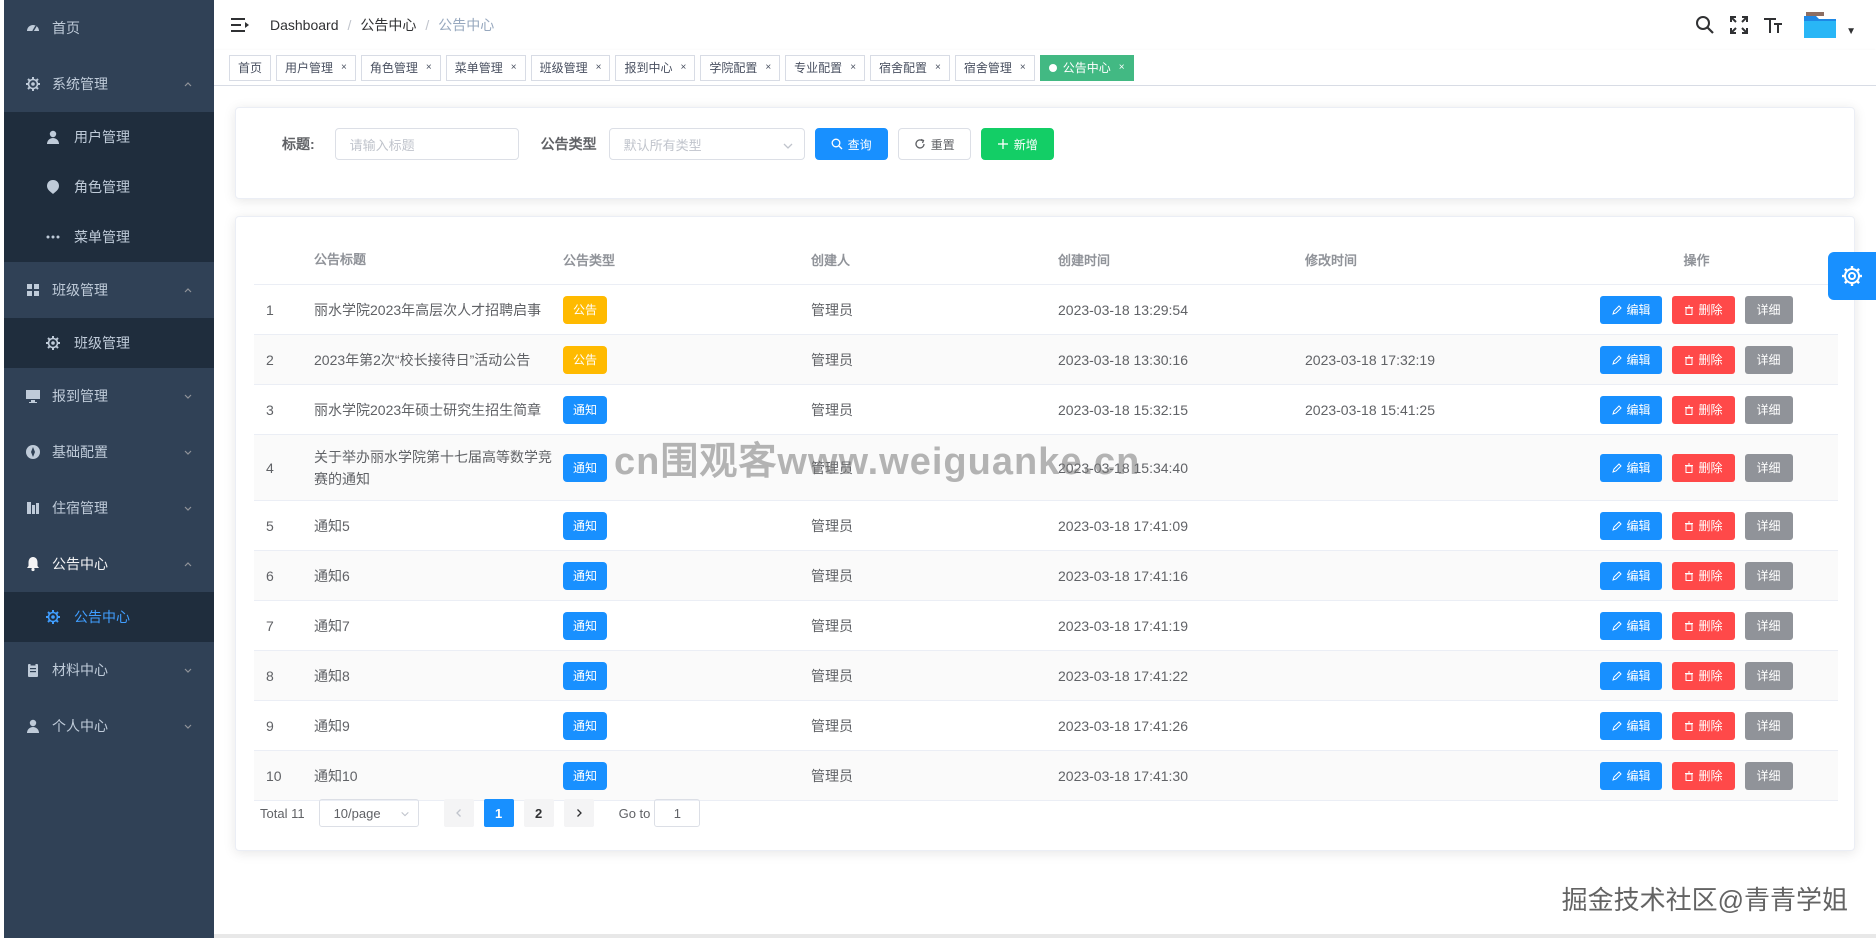  I want to click on query-button: 查询, so click(851, 144).